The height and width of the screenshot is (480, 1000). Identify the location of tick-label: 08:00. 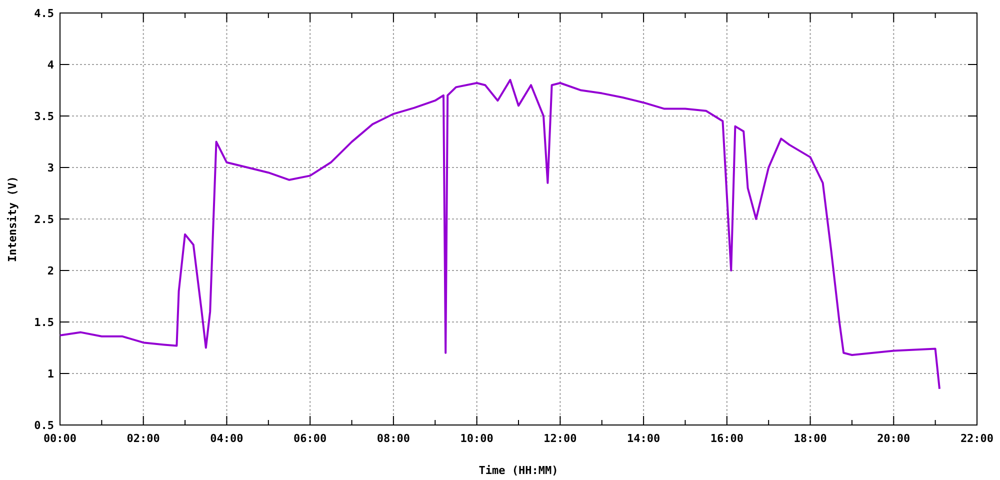
(393, 438).